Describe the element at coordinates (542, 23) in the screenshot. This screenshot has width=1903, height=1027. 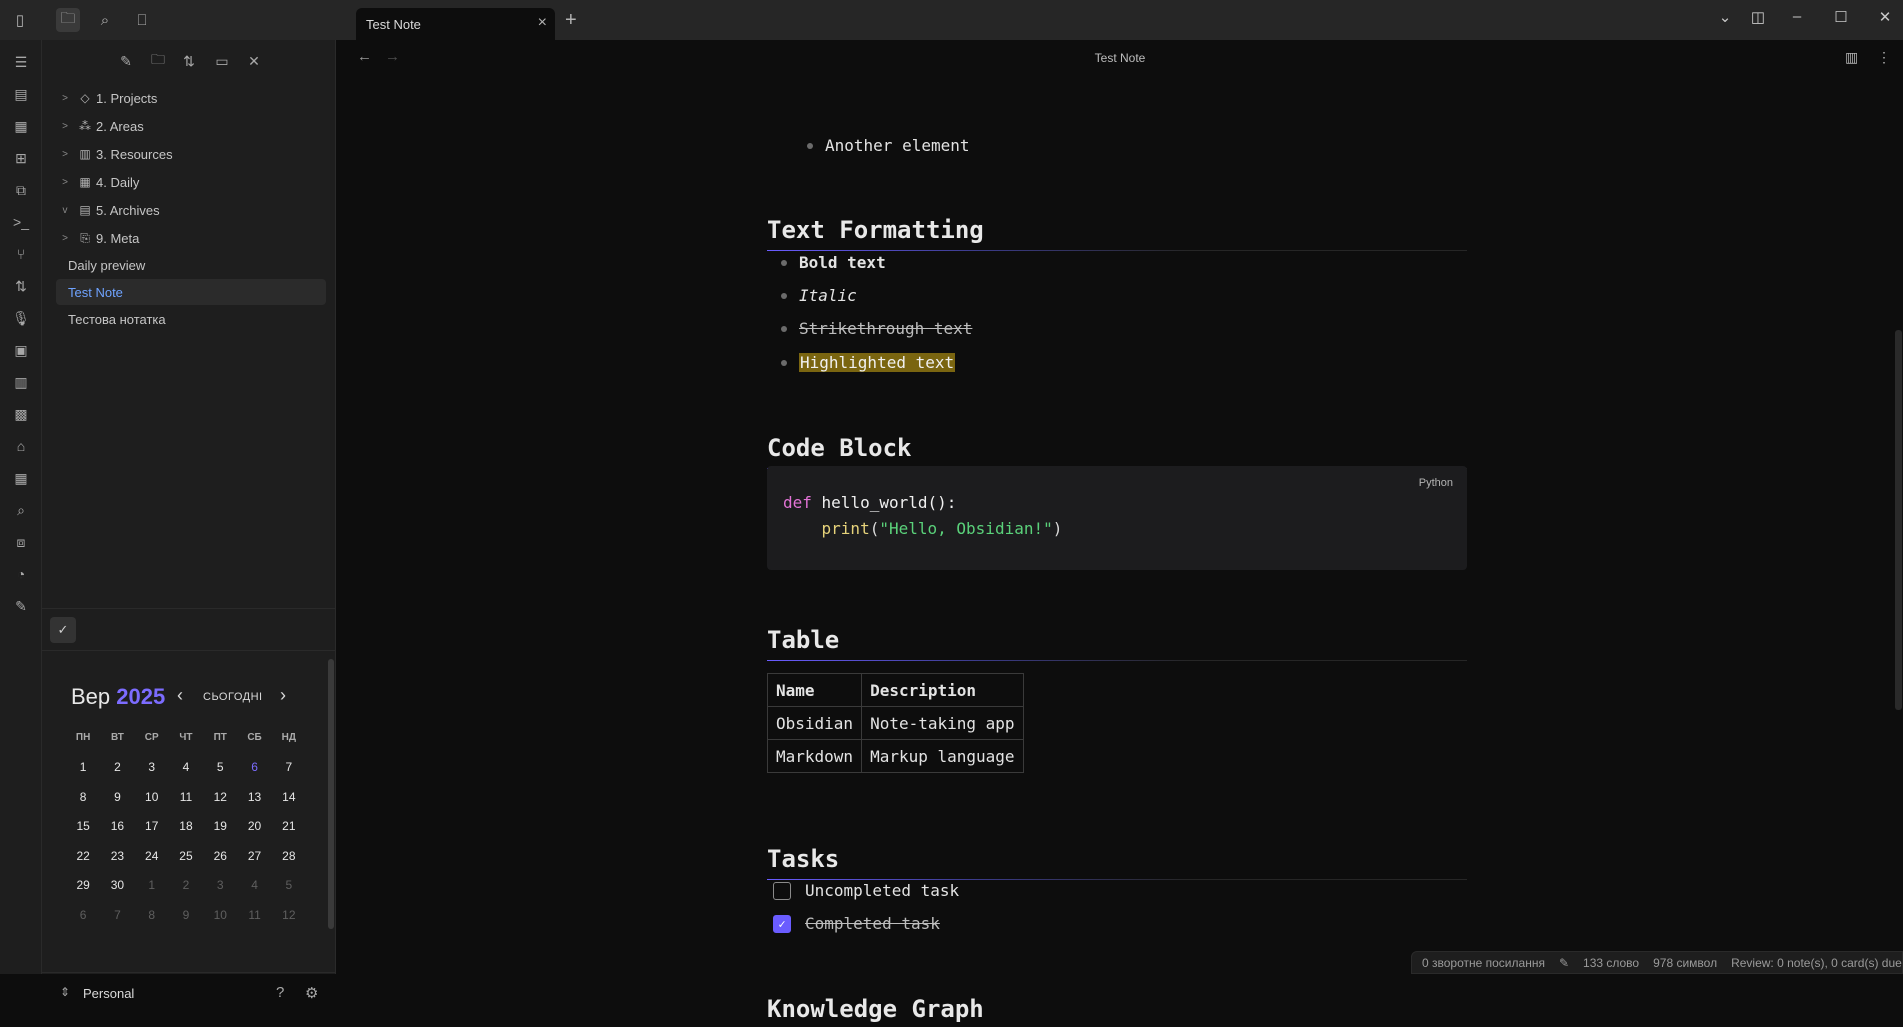
I see `close-icon: ×` at that location.